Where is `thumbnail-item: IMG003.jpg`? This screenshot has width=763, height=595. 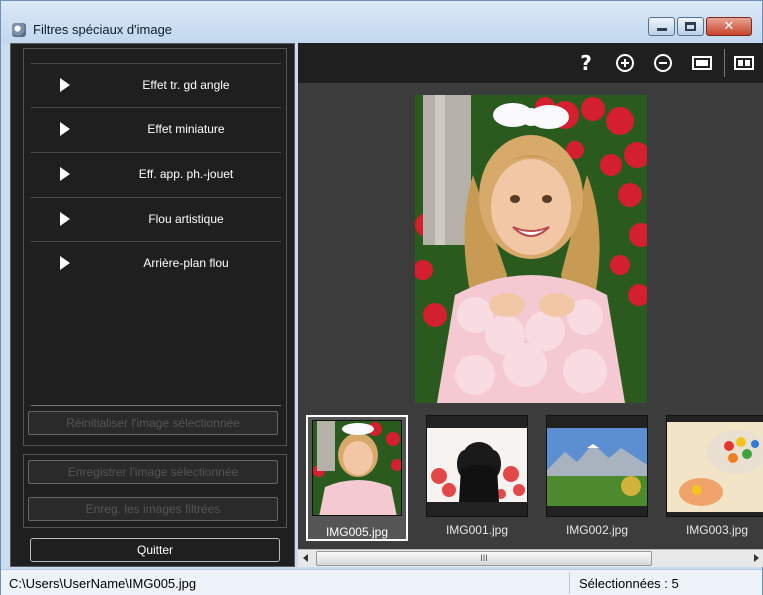 thumbnail-item: IMG003.jpg is located at coordinates (714, 478).